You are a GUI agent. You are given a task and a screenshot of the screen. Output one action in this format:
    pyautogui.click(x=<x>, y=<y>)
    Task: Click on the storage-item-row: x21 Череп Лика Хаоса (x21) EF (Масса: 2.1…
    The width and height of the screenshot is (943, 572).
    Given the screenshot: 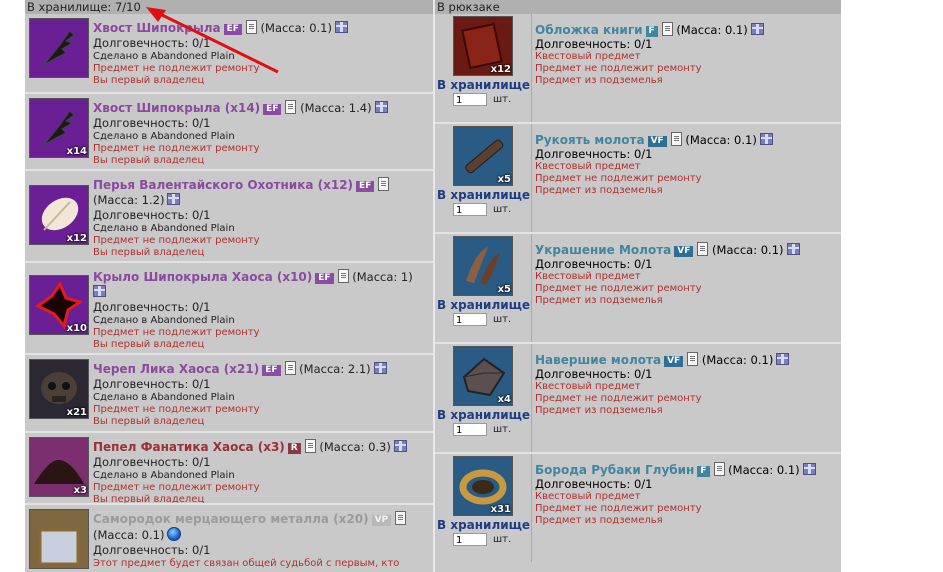 What is the action you would take?
    pyautogui.click(x=229, y=394)
    